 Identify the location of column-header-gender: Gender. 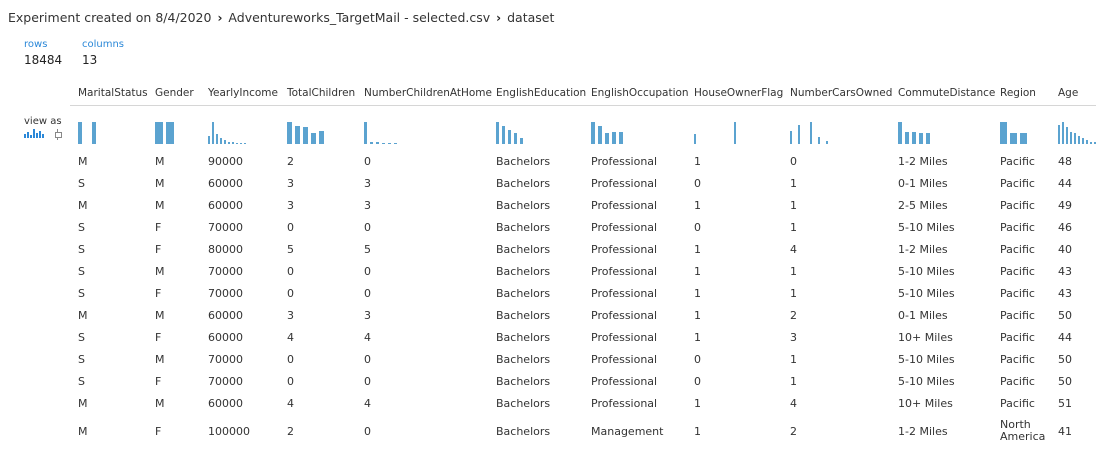
(174, 93).